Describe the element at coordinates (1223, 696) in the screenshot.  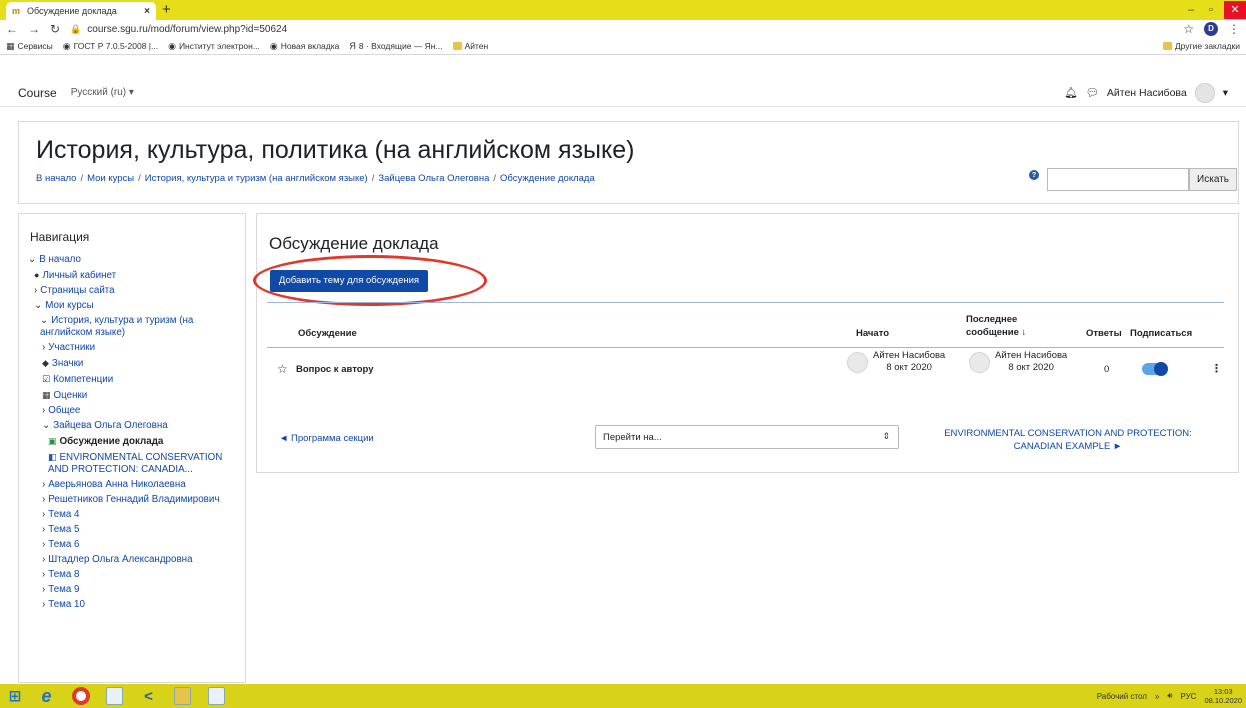
I see `clock: 13:03 08.10.2020` at that location.